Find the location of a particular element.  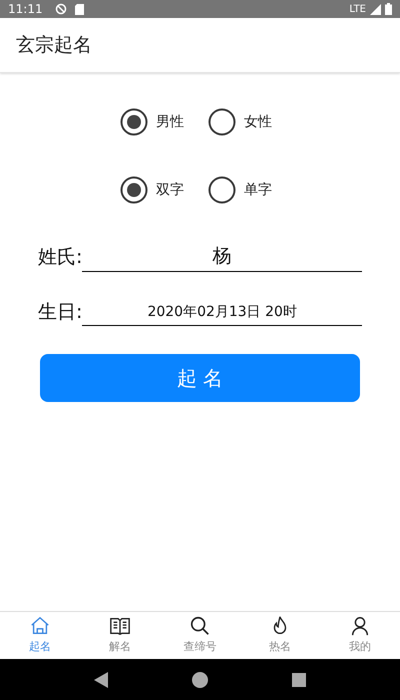

network-type: LTE is located at coordinates (357, 9).